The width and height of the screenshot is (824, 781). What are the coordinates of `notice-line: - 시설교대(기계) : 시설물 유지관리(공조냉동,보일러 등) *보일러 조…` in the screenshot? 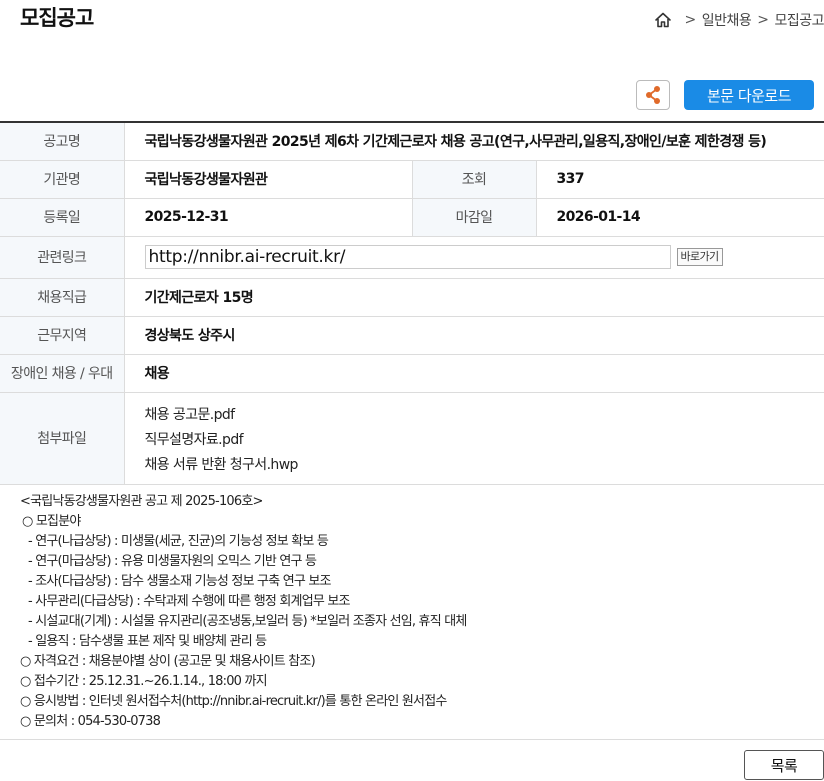 It's located at (247, 621).